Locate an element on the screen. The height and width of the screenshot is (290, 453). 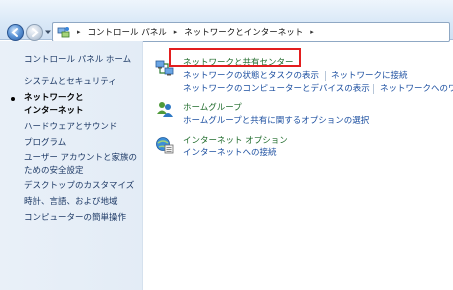
add-device-to-network-link: ネットワークへのワ is located at coordinates (416, 89).